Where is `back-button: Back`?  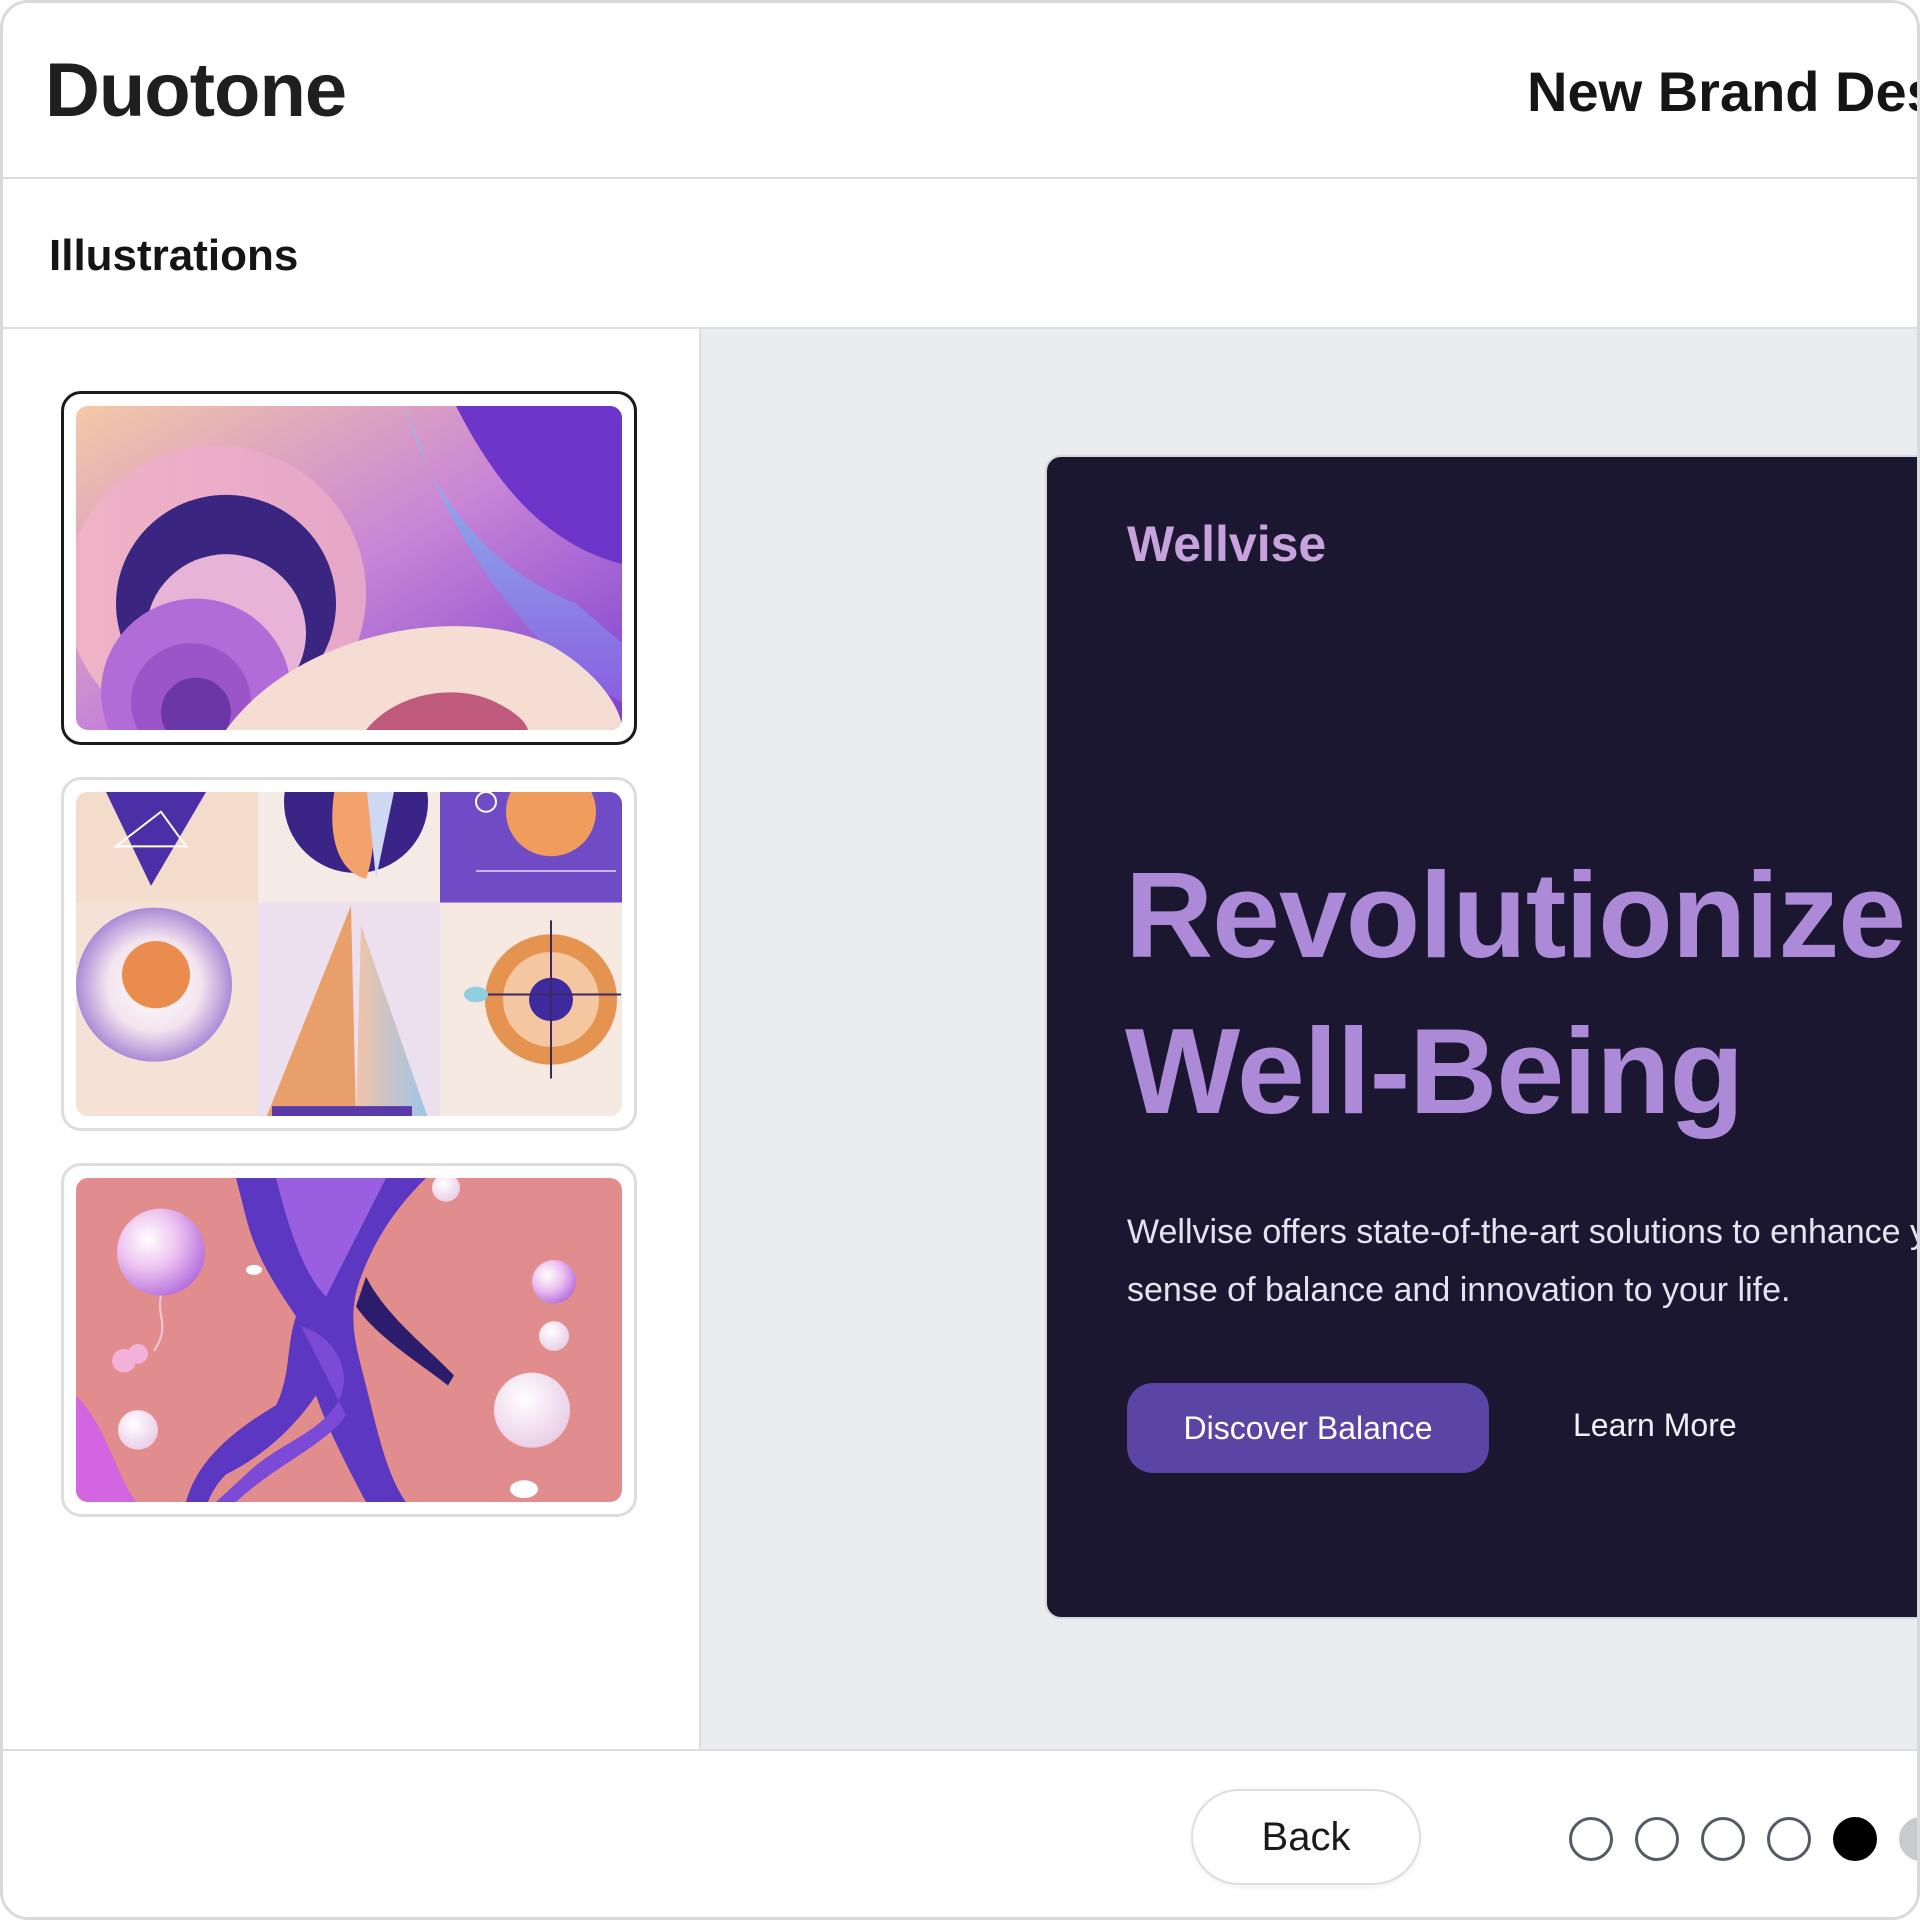
back-button: Back is located at coordinates (1306, 1837).